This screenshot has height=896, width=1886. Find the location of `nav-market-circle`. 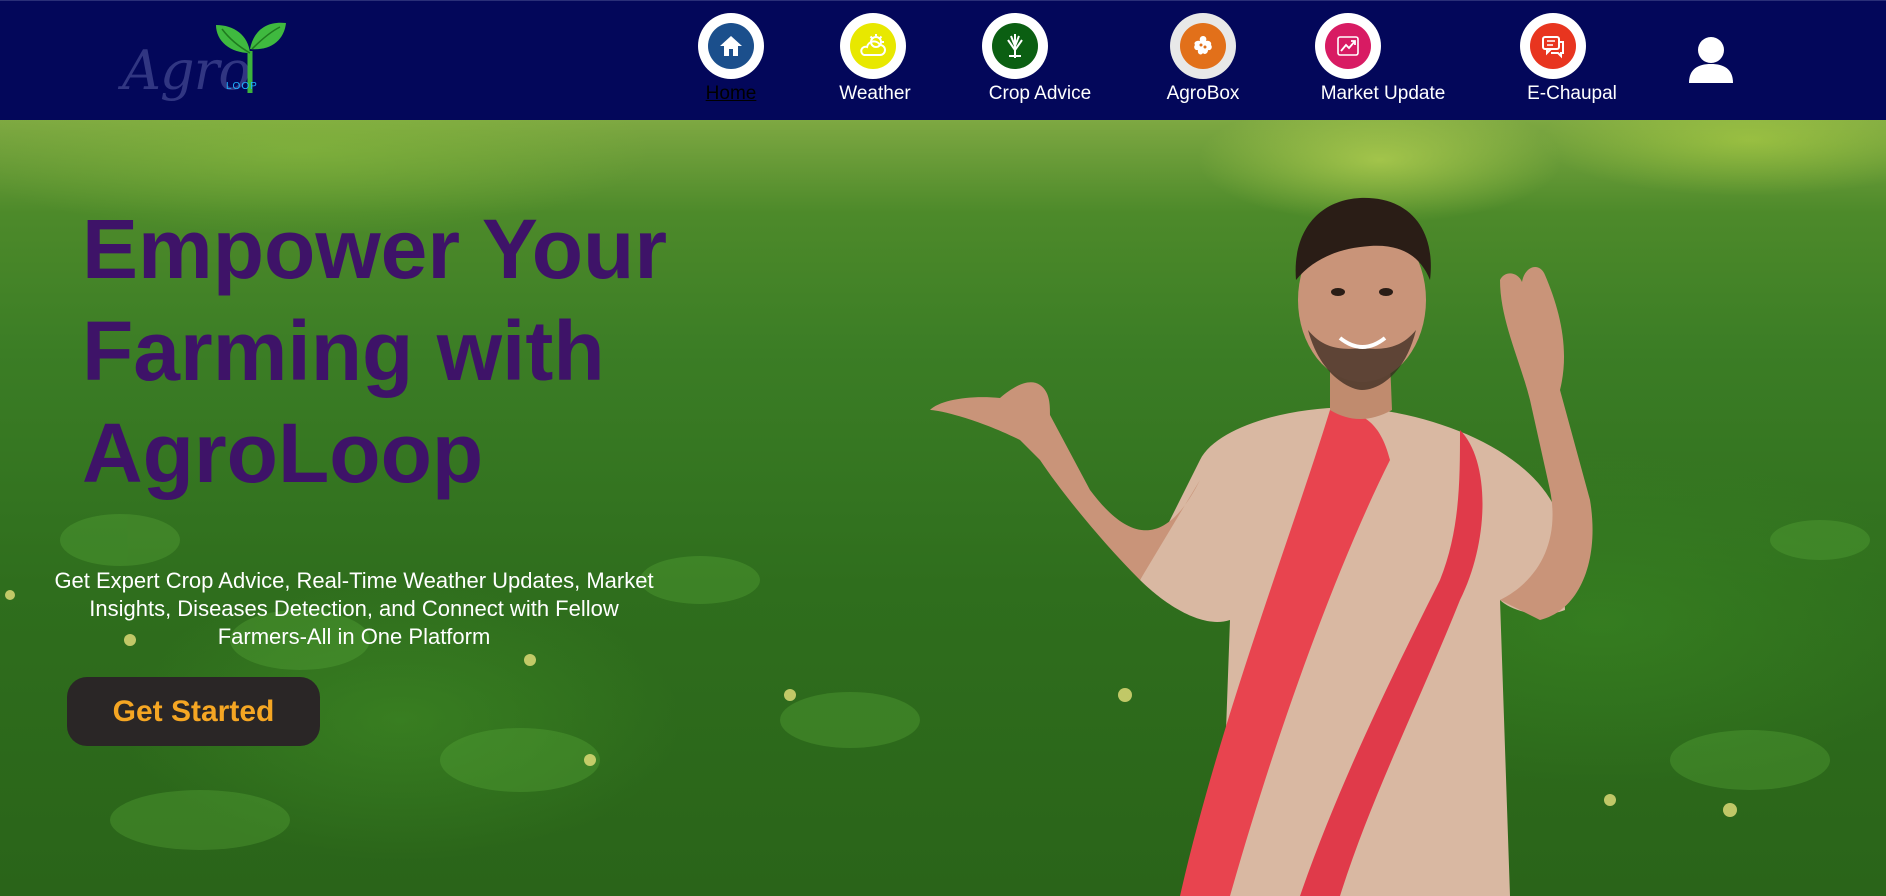

nav-market-circle is located at coordinates (1348, 46).